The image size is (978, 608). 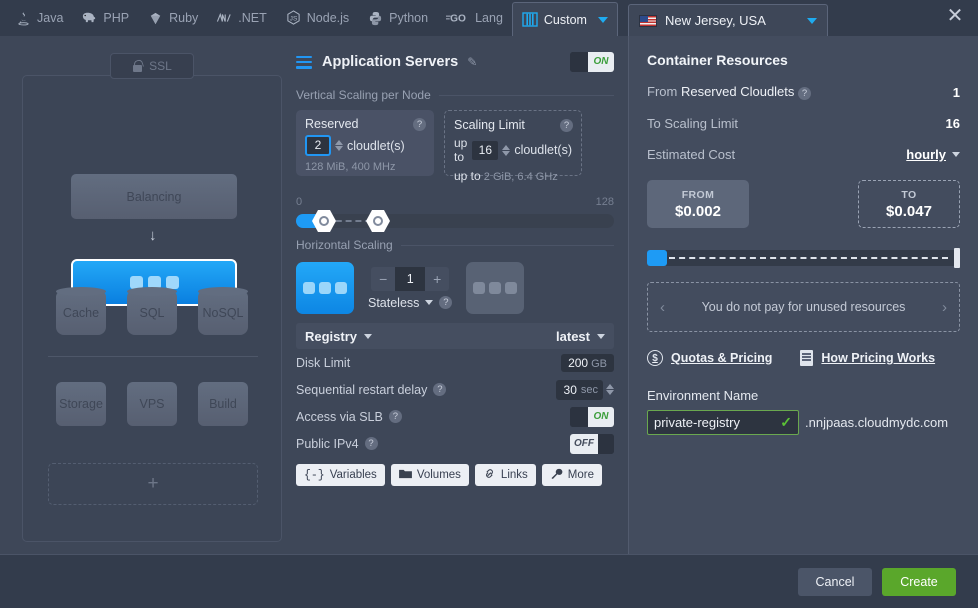 I want to click on restart-delay-value: 30, so click(x=570, y=389).